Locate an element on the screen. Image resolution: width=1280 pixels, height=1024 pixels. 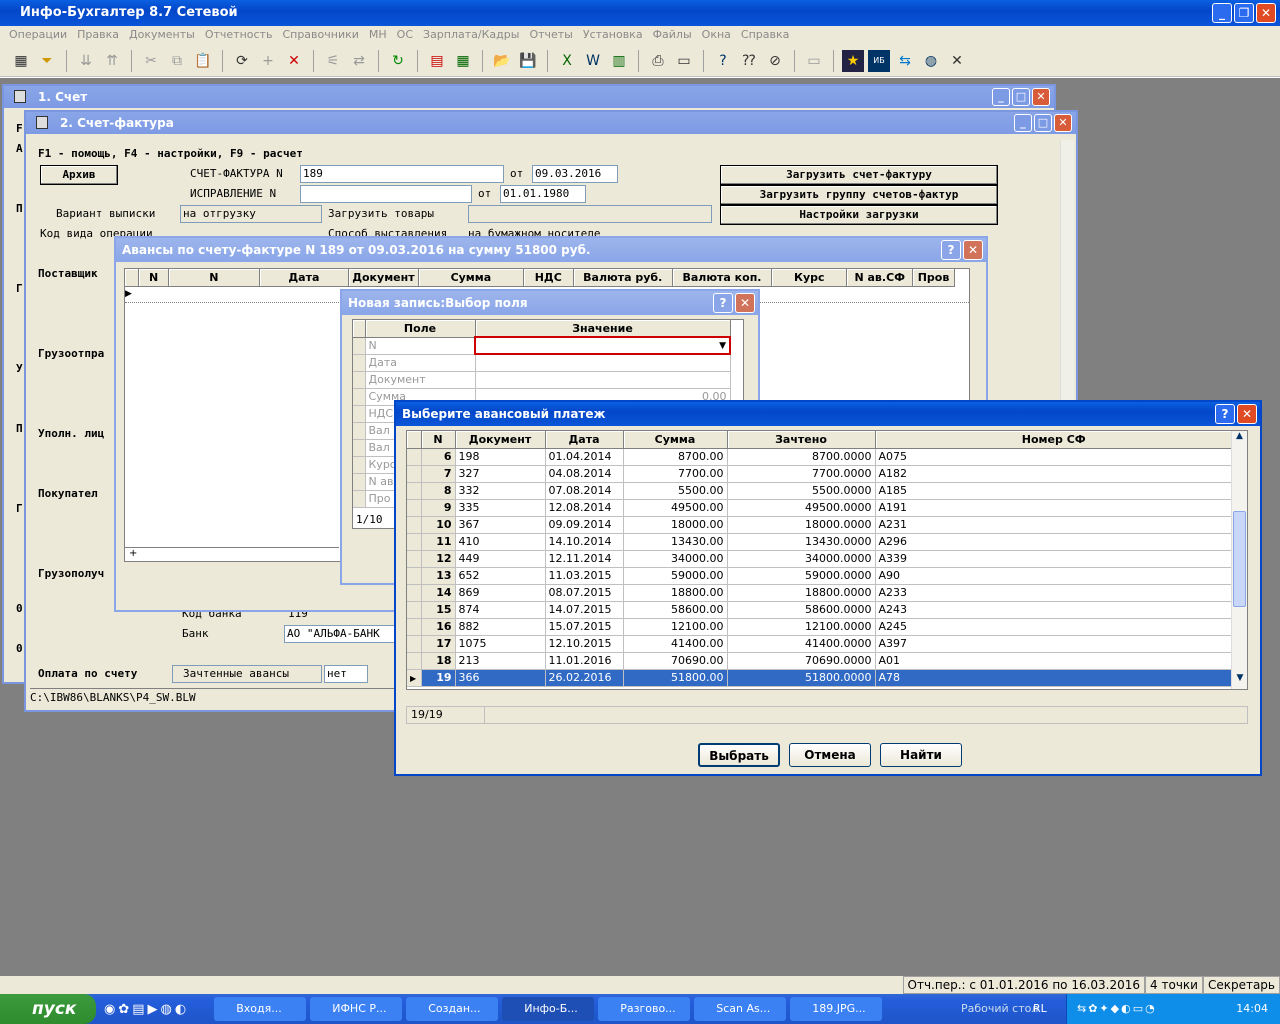
table-row: 12 449 12.11.2014 34000.00 34000.0000 А339 is located at coordinates (820, 559).